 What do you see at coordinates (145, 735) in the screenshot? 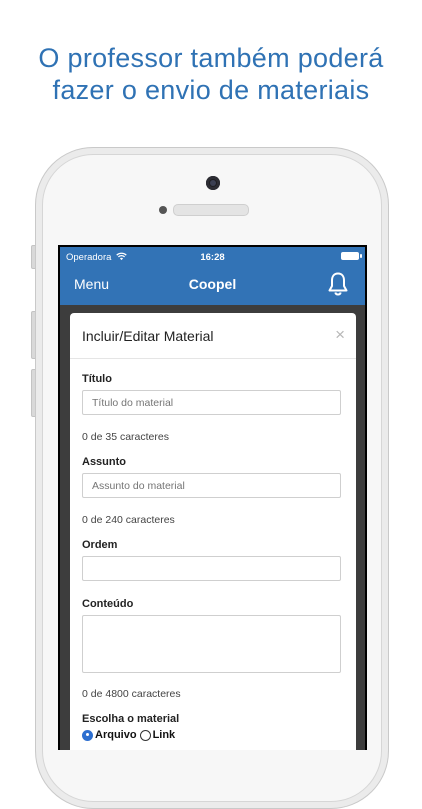
I see `radio-unchecked-icon` at bounding box center [145, 735].